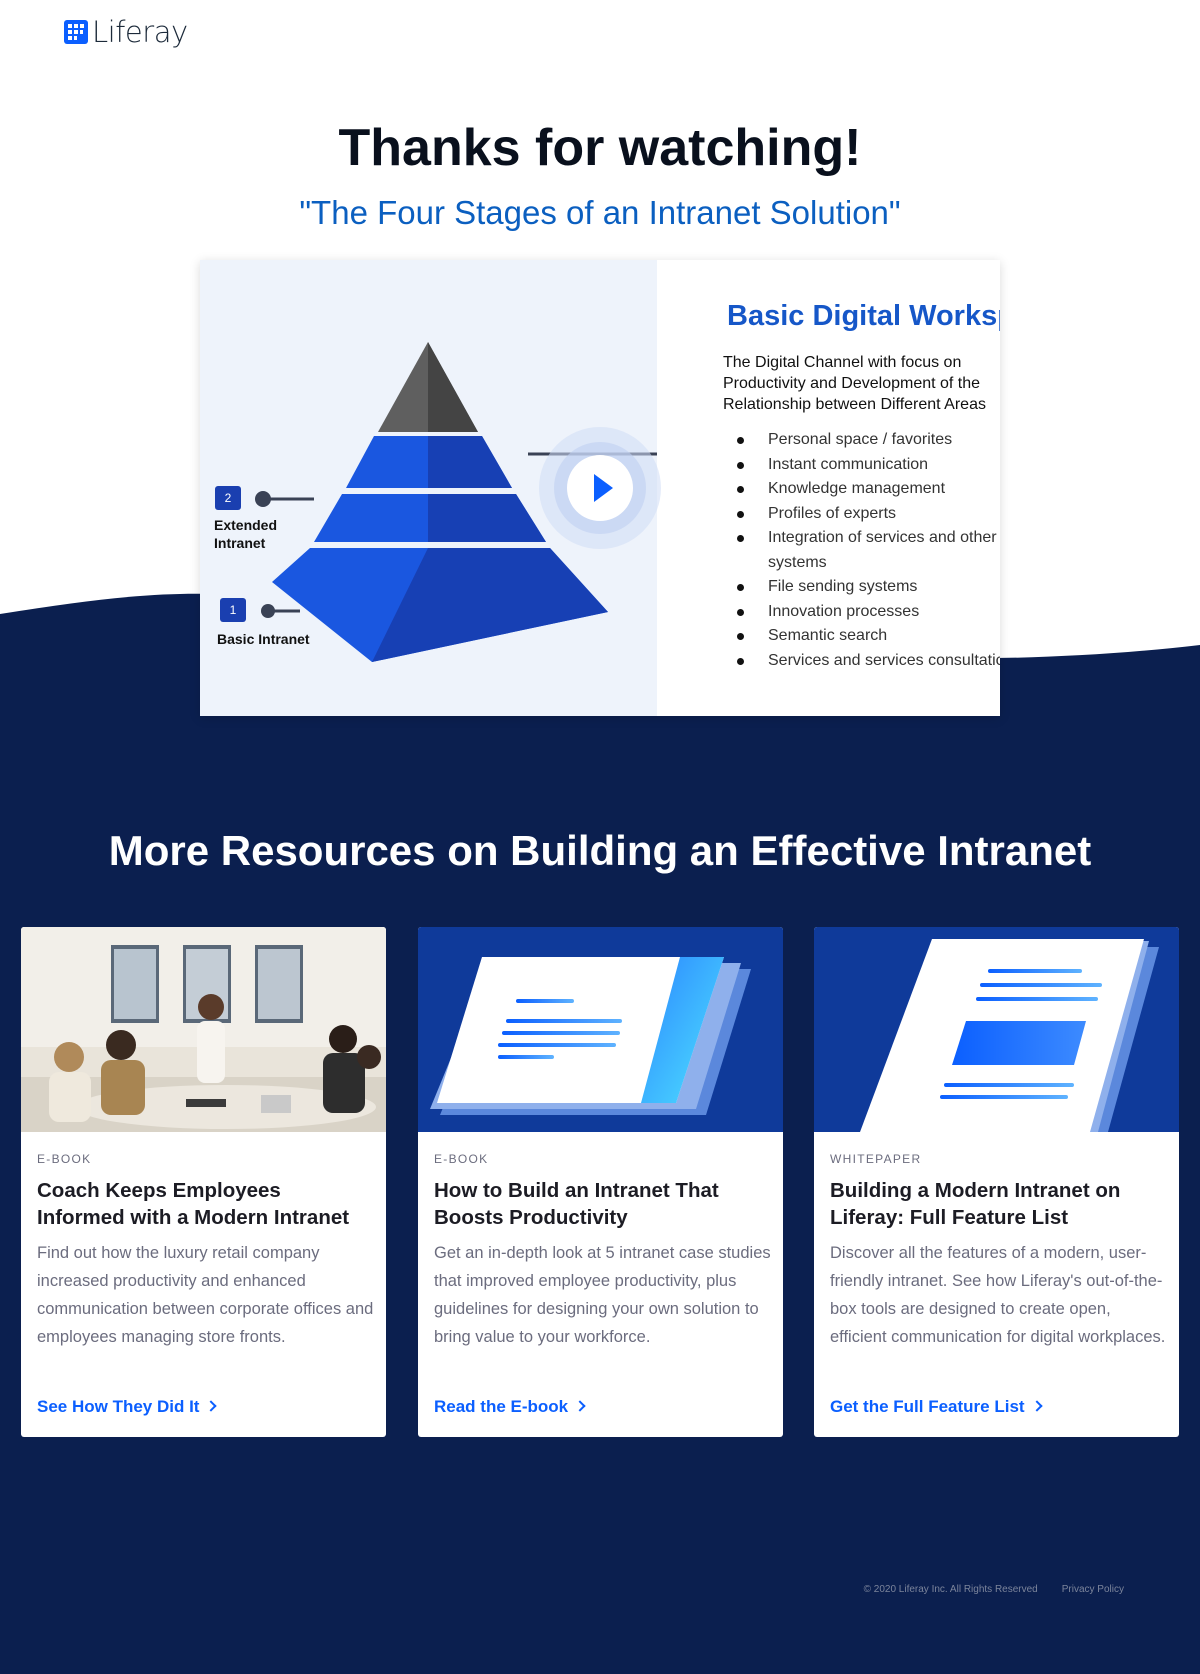 The height and width of the screenshot is (1674, 1200). I want to click on play-button, so click(600, 488).